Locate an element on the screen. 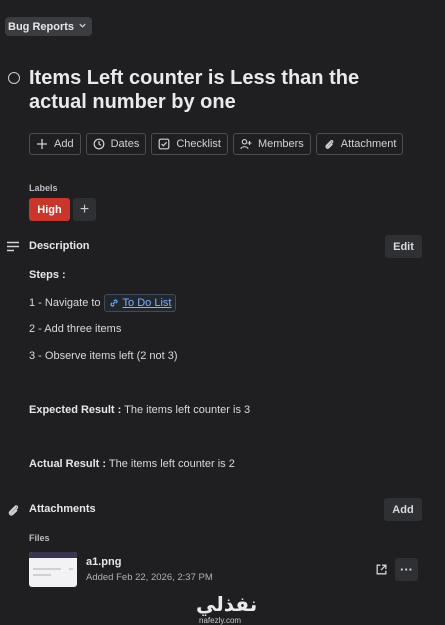  add-label-button: + is located at coordinates (84, 209).